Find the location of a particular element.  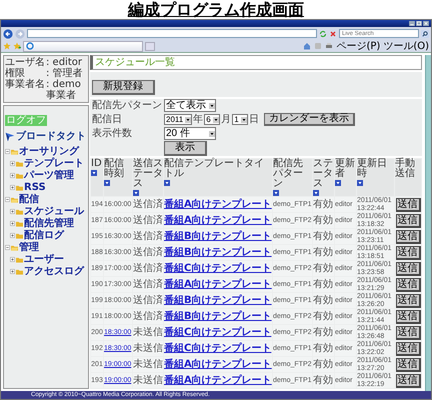

nav-item: アクセスログ is located at coordinates (54, 271).